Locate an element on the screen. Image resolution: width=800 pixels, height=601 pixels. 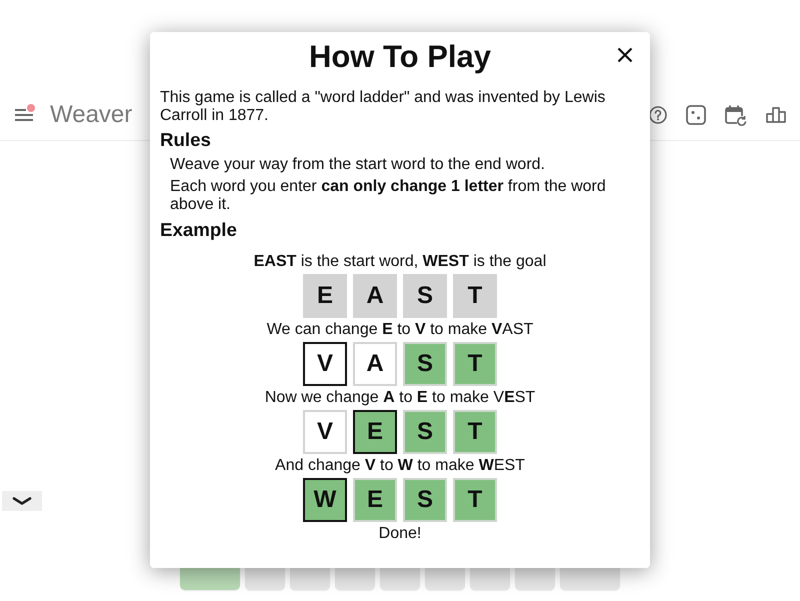
dice-icon is located at coordinates (696, 115).